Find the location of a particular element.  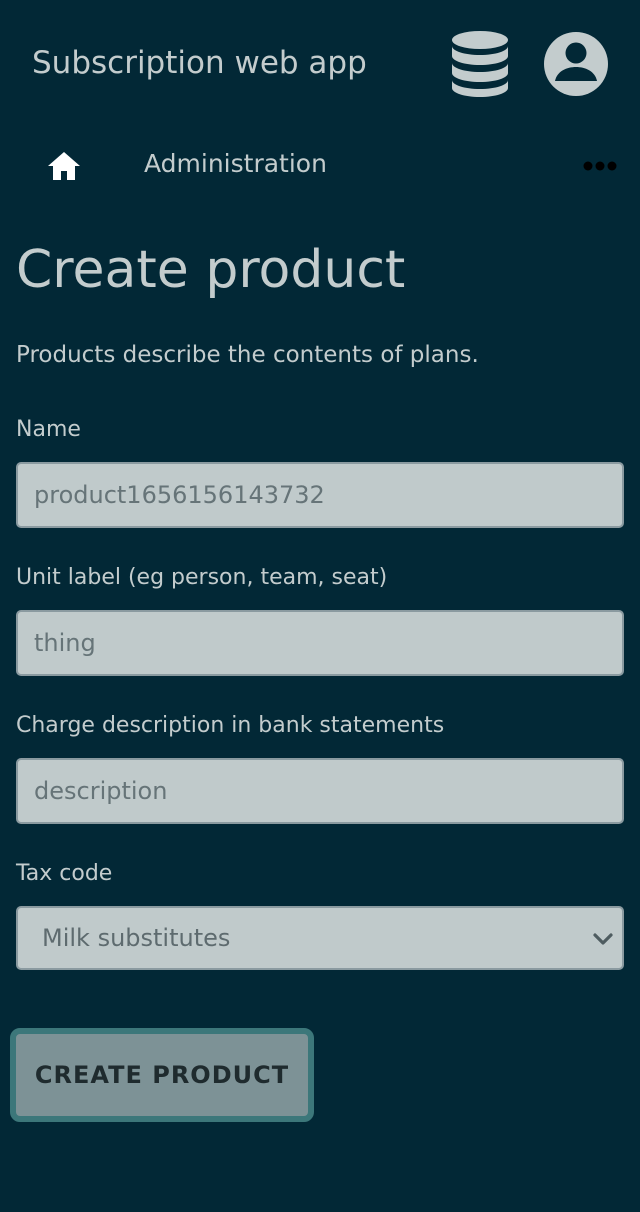

home-icon is located at coordinates (64, 166).